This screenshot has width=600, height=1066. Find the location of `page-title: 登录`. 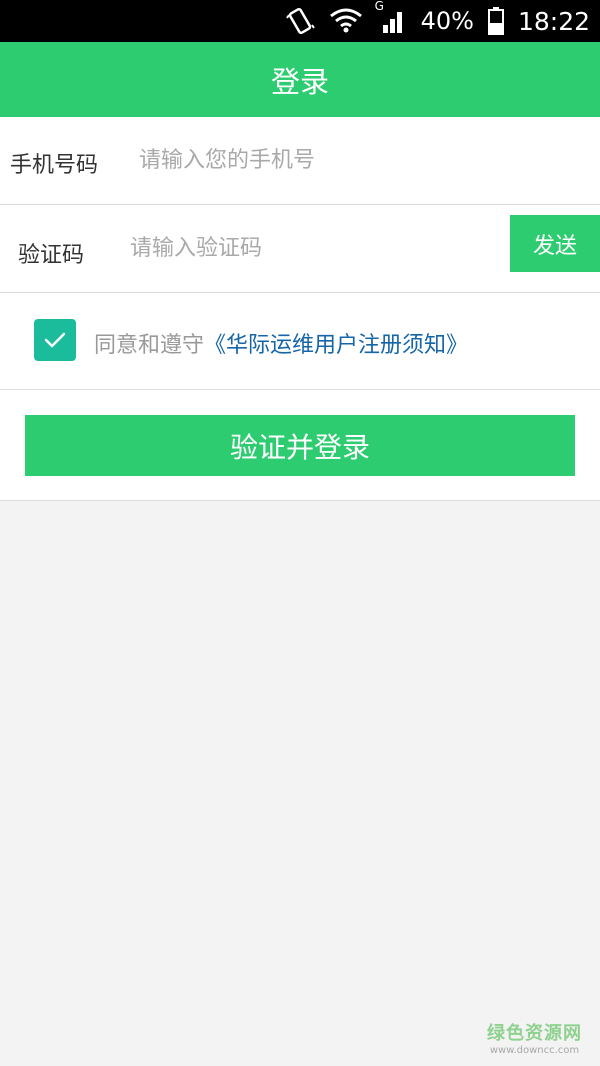

page-title: 登录 is located at coordinates (299, 81).